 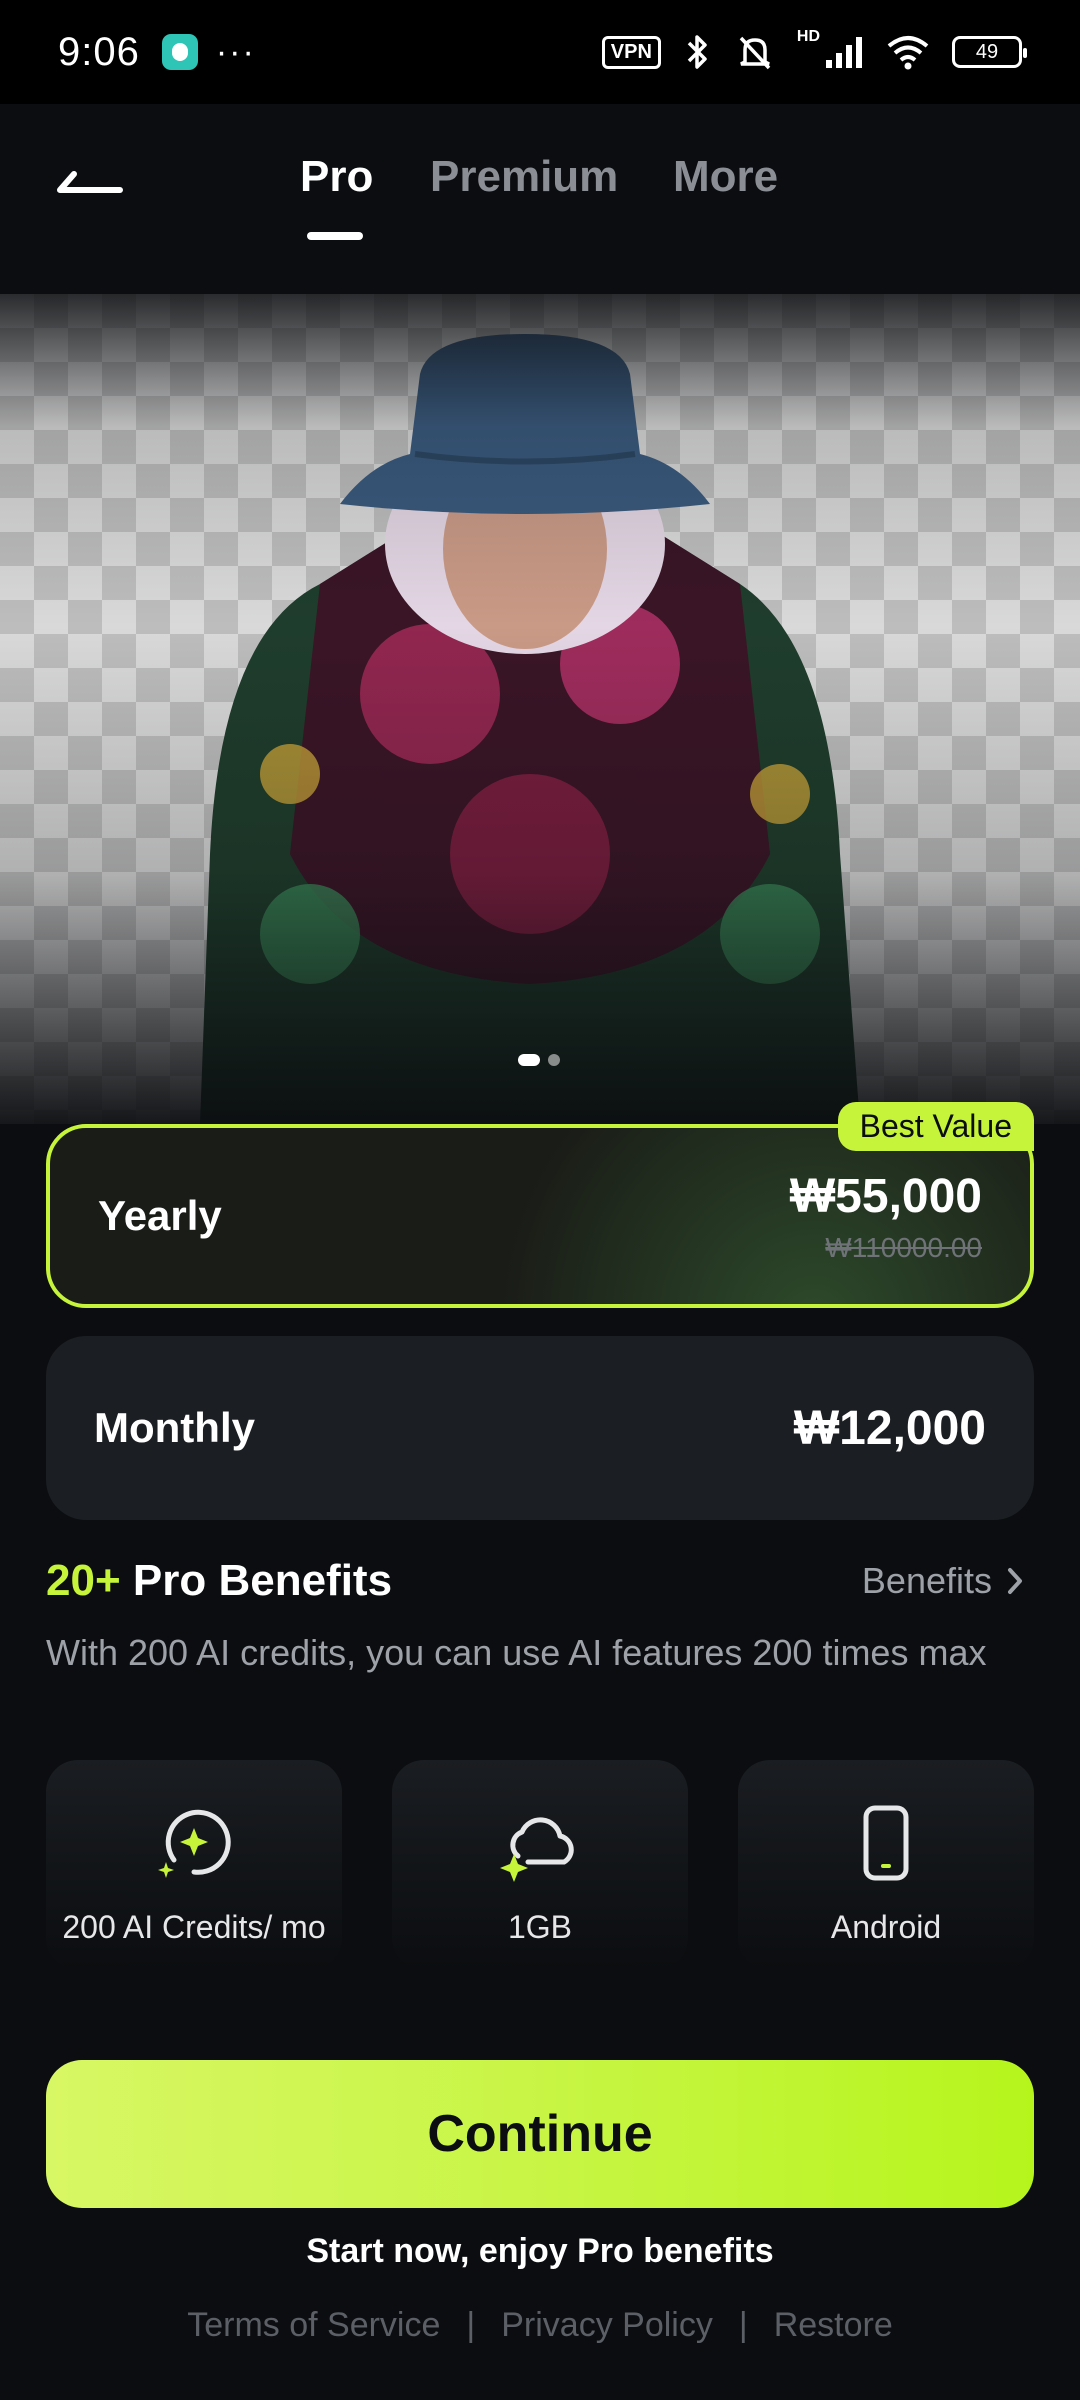 I want to click on feature-label: 200 AI Credits/ mo, so click(x=194, y=1927).